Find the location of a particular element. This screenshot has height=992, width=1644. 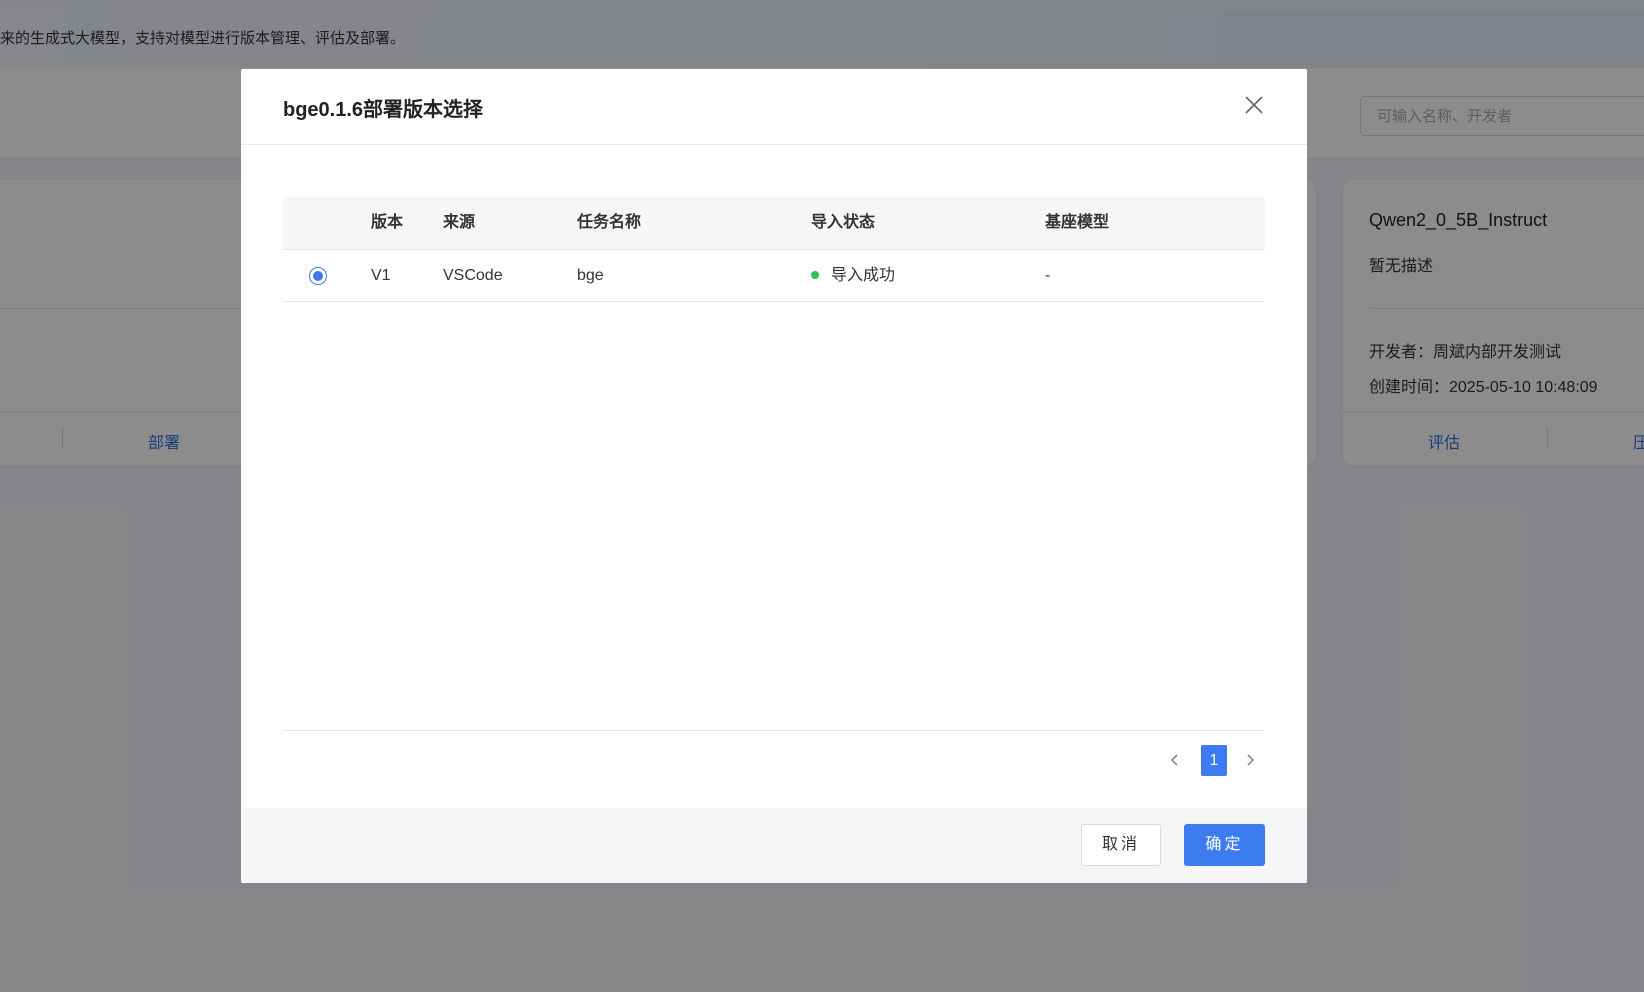

table-row: V1 VSCode bge 导入成功 - is located at coordinates (774, 276).